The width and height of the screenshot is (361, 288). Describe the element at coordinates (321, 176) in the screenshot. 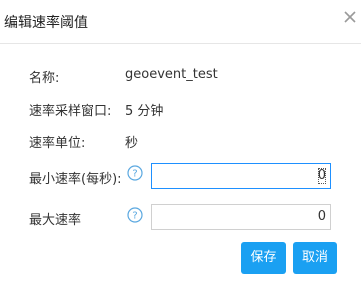

I see `min-rate-input-value: 0` at that location.